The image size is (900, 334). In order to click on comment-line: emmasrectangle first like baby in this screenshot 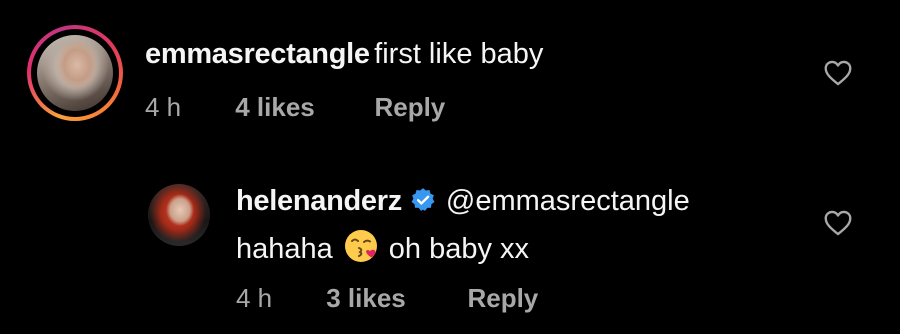, I will do `click(344, 54)`.